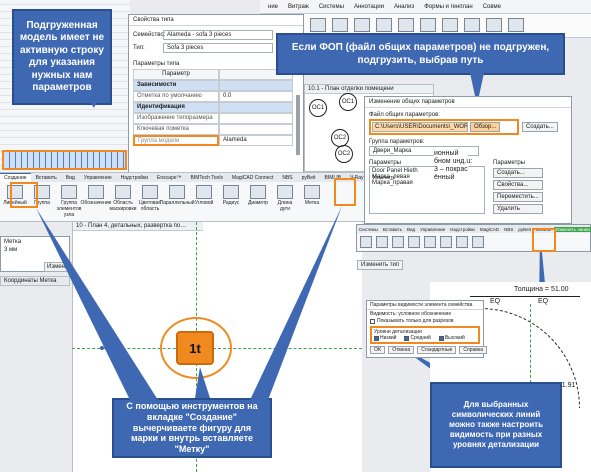  What do you see at coordinates (489, 229) in the screenshot?
I see `ribbon2-tab: MagiCAD` at bounding box center [489, 229].